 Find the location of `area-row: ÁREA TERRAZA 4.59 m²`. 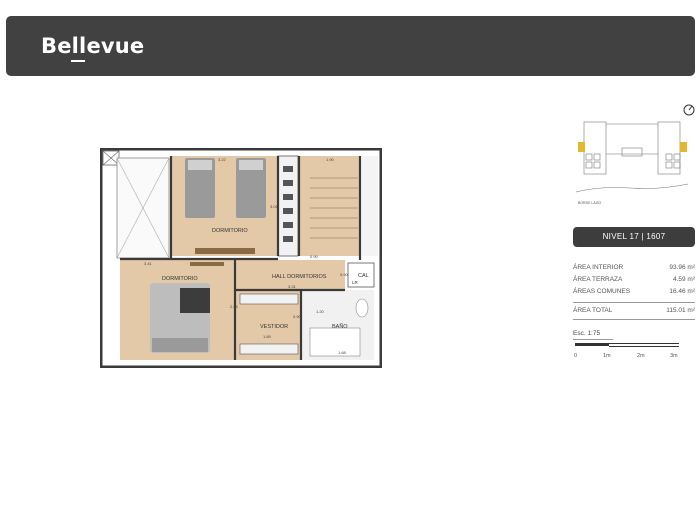

area-row: ÁREA TERRAZA 4.59 m² is located at coordinates (634, 280).